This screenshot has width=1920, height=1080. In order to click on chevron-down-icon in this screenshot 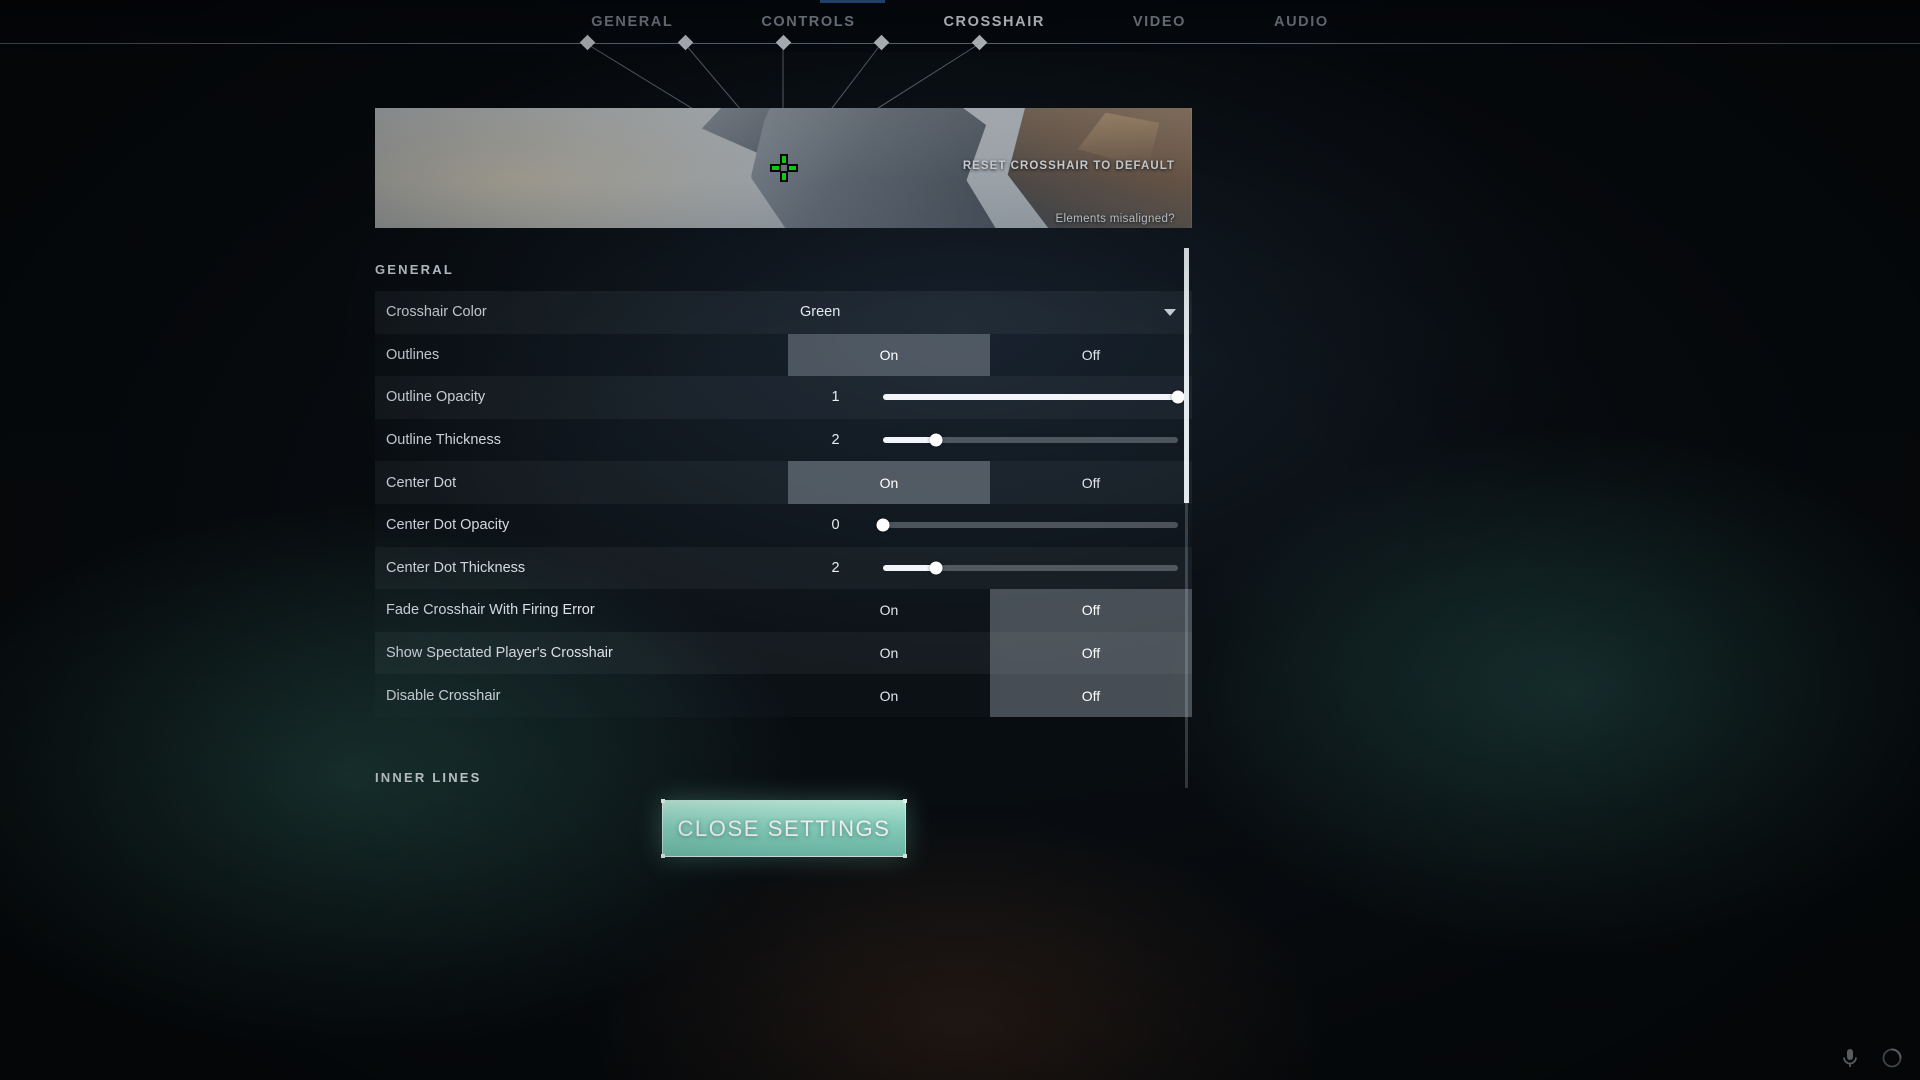, I will do `click(1170, 312)`.